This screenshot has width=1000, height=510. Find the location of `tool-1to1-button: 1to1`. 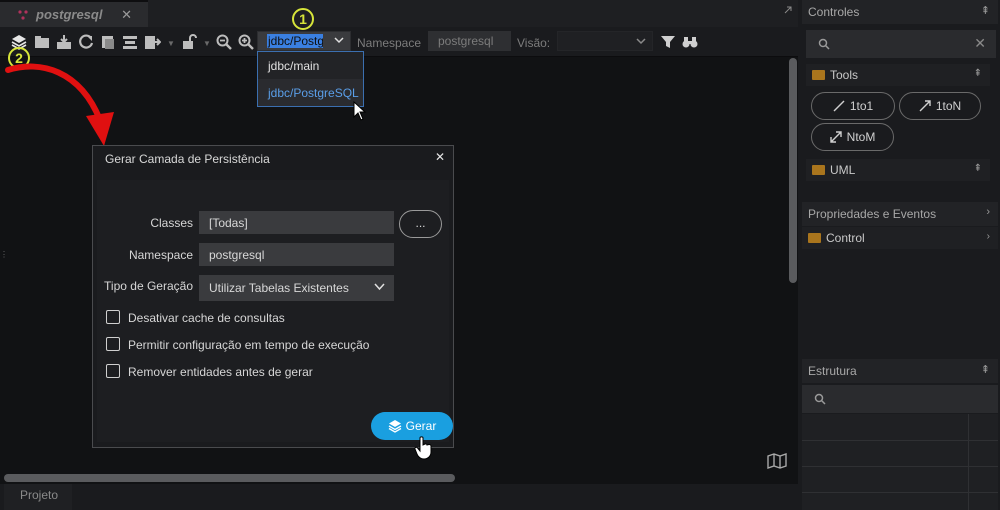

tool-1to1-button: 1to1 is located at coordinates (853, 106).